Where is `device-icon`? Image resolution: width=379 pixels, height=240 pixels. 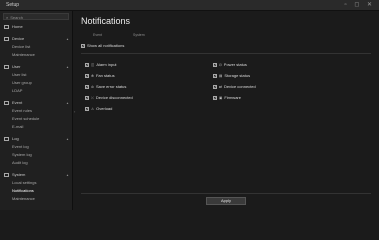
device-icon is located at coordinates (6, 38).